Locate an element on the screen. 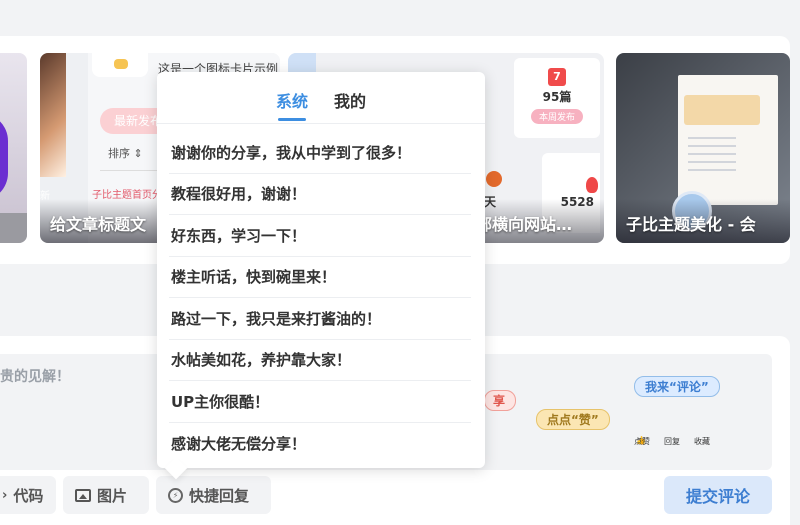 This screenshot has height=525, width=800. code-label: 代码 is located at coordinates (28, 495).